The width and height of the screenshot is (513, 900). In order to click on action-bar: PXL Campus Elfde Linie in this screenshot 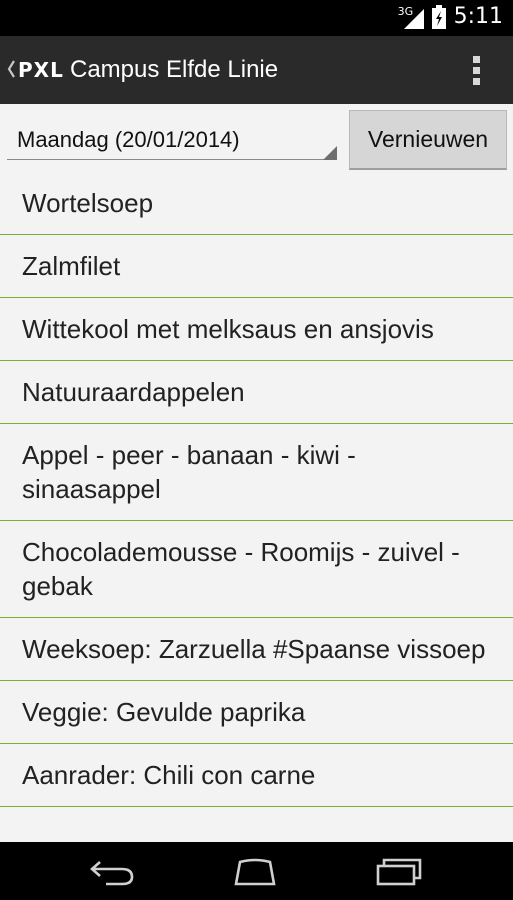, I will do `click(256, 70)`.